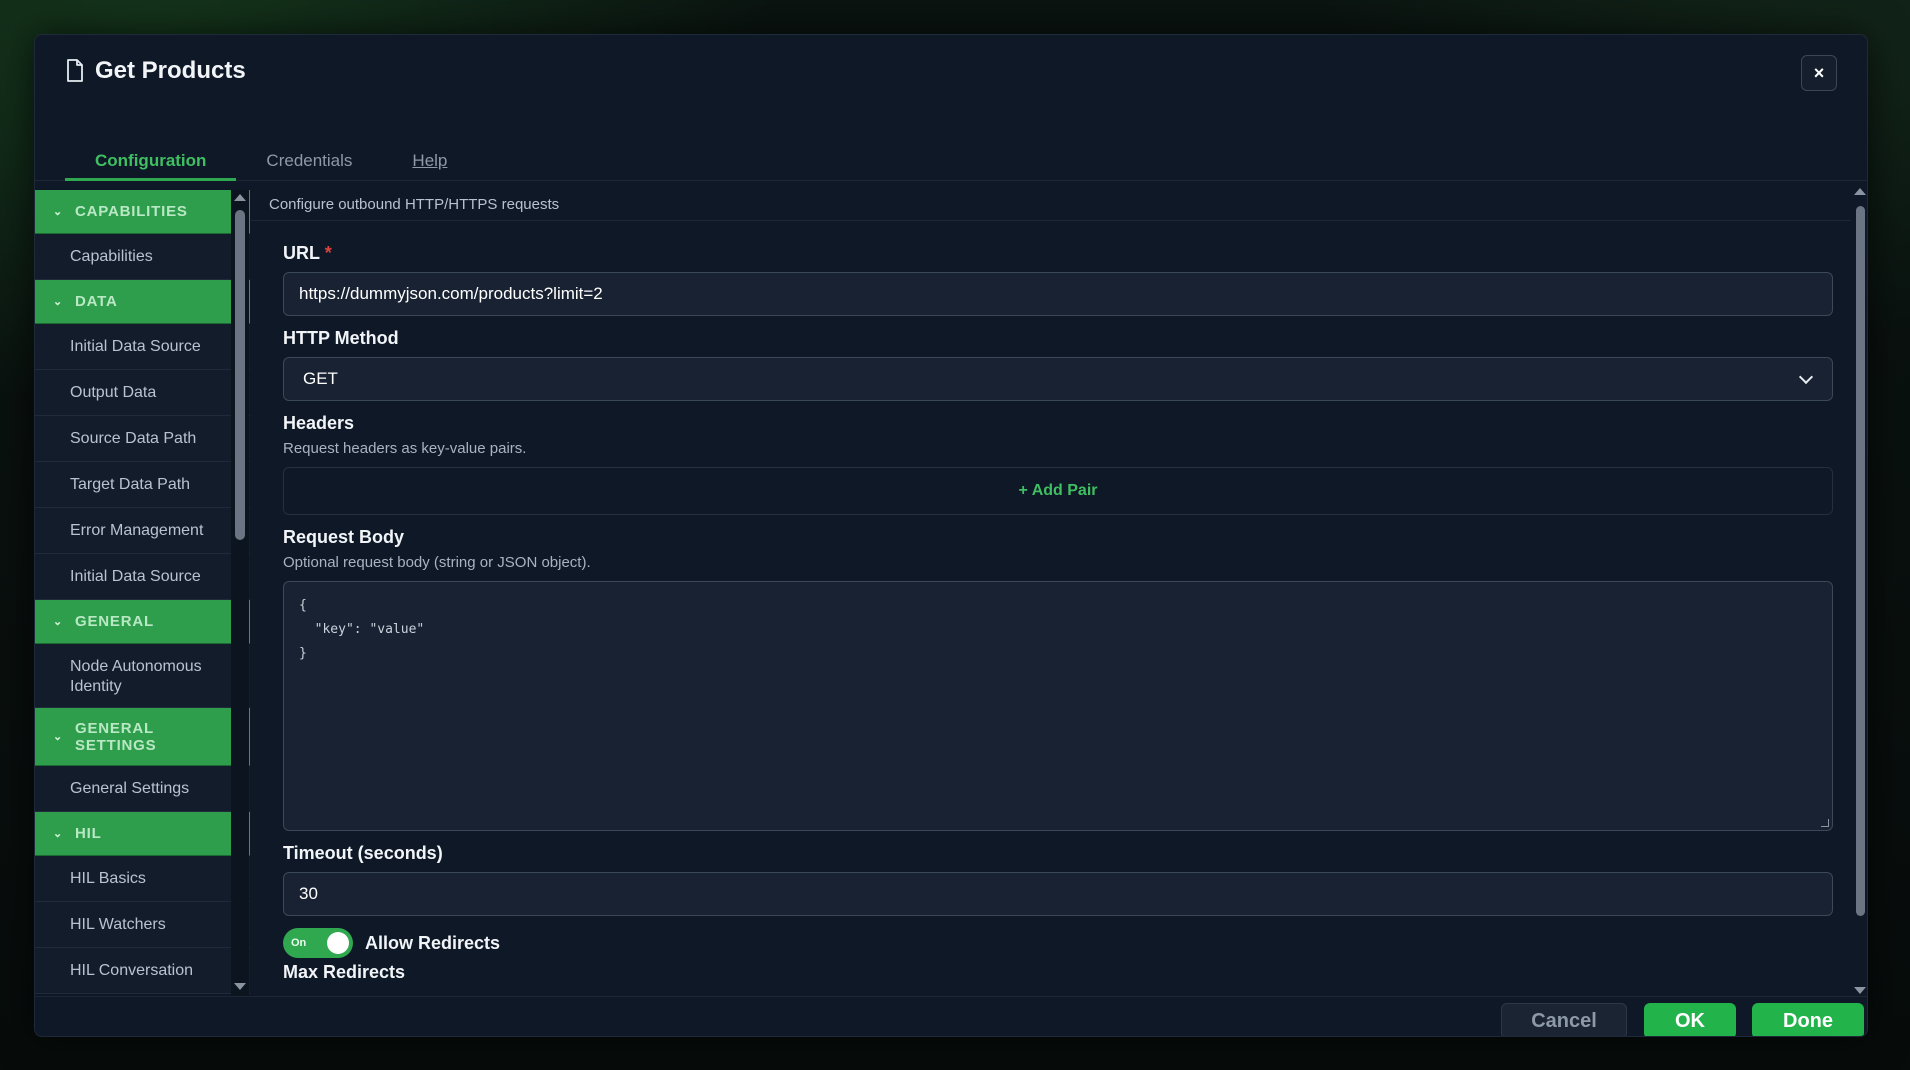 This screenshot has width=1910, height=1070. I want to click on toggle-knob, so click(338, 943).